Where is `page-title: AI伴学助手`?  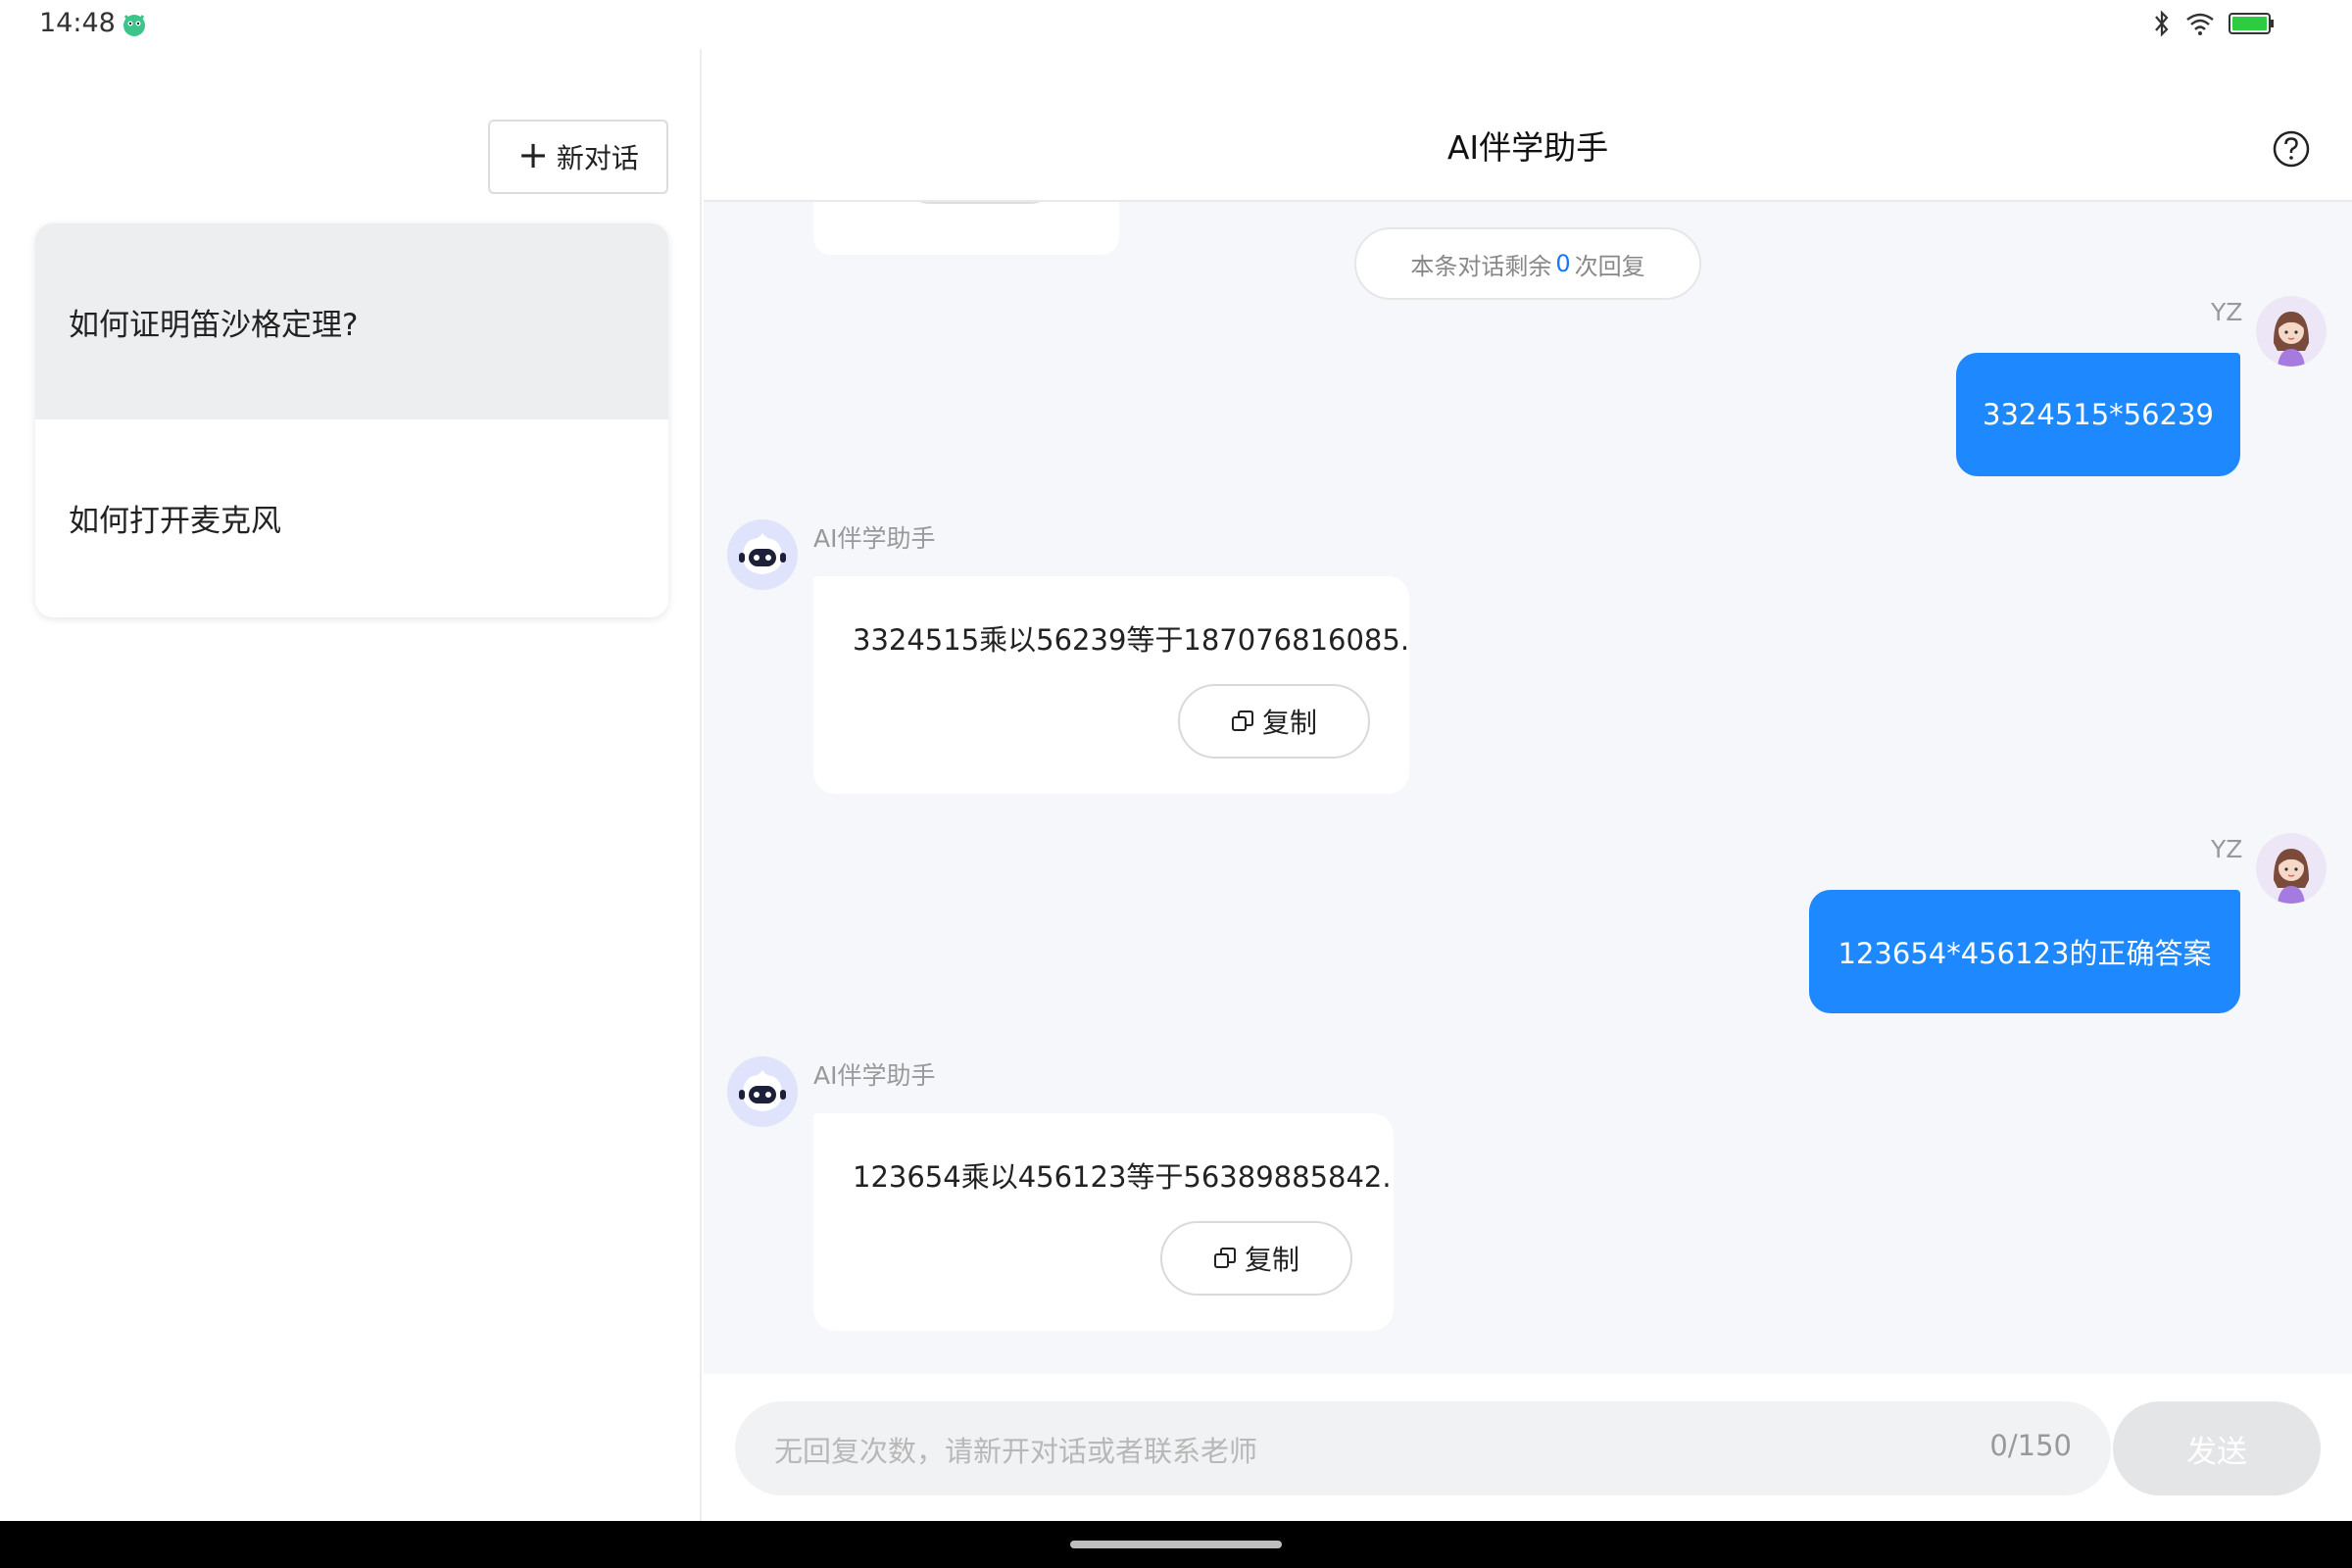
page-title: AI伴学助手 is located at coordinates (1527, 147).